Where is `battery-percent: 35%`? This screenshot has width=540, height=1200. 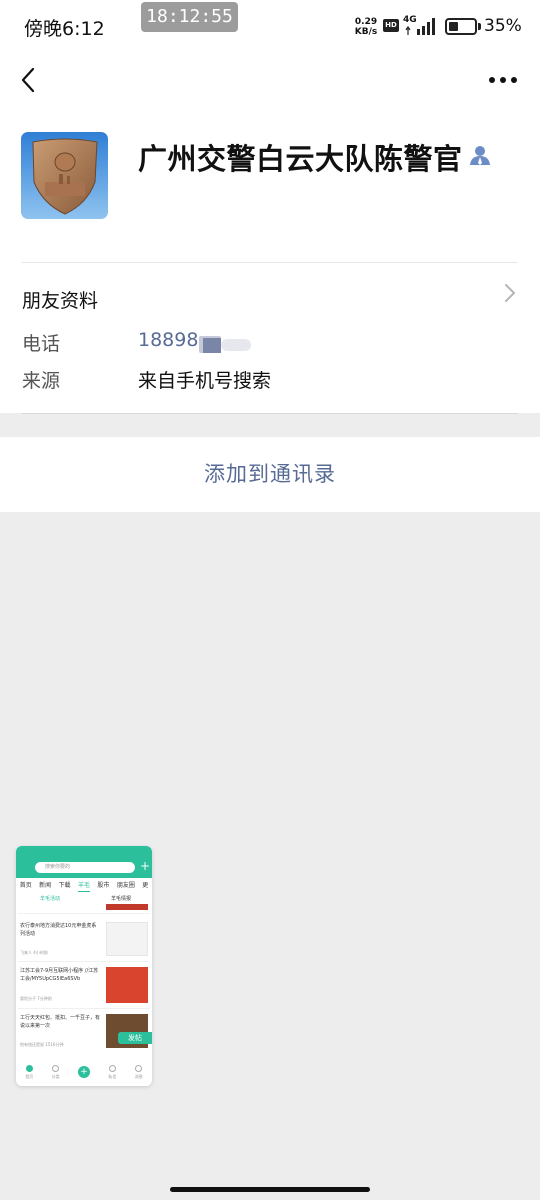 battery-percent: 35% is located at coordinates (503, 26).